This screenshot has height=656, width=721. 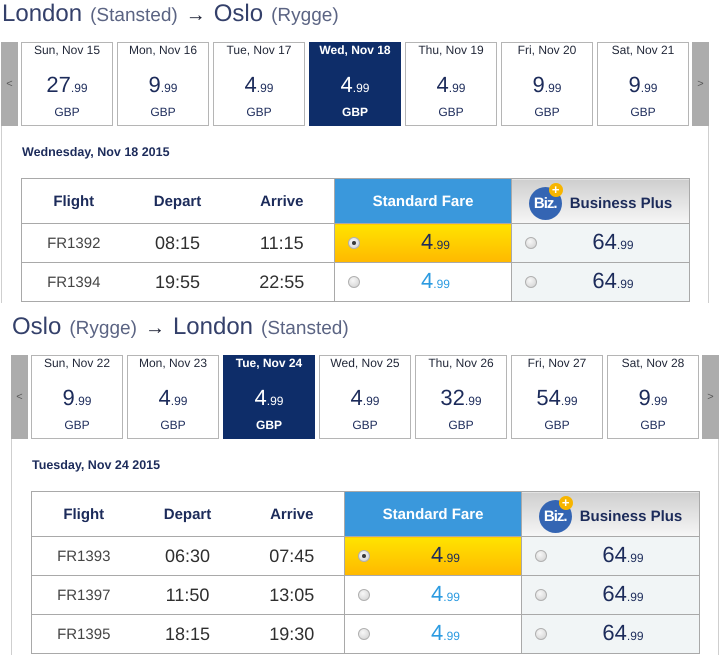 I want to click on date-tab: Mon, Nov 23 4.99 GBP, so click(x=173, y=397).